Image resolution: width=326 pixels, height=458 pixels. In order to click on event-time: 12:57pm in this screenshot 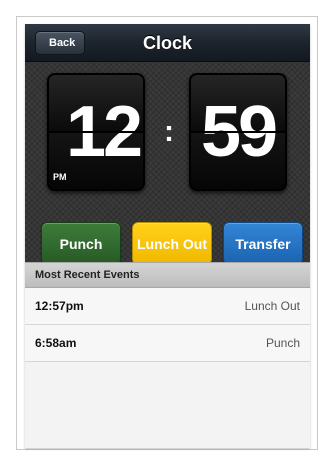, I will do `click(59, 306)`.